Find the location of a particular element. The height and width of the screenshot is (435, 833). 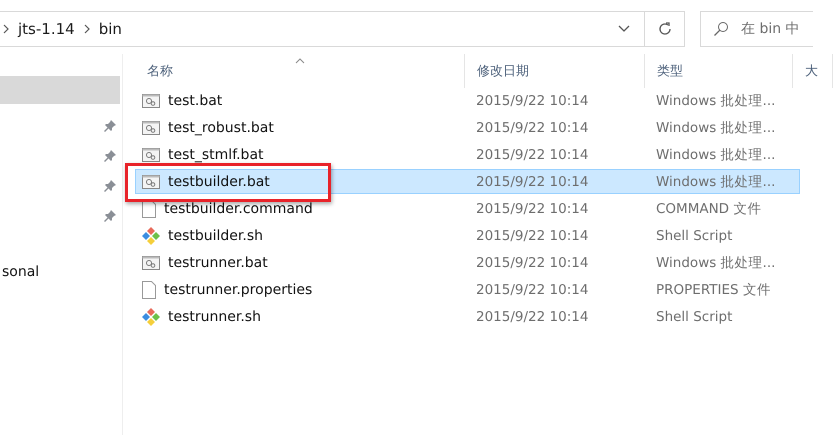

file-name: test_robust.bat is located at coordinates (221, 128).